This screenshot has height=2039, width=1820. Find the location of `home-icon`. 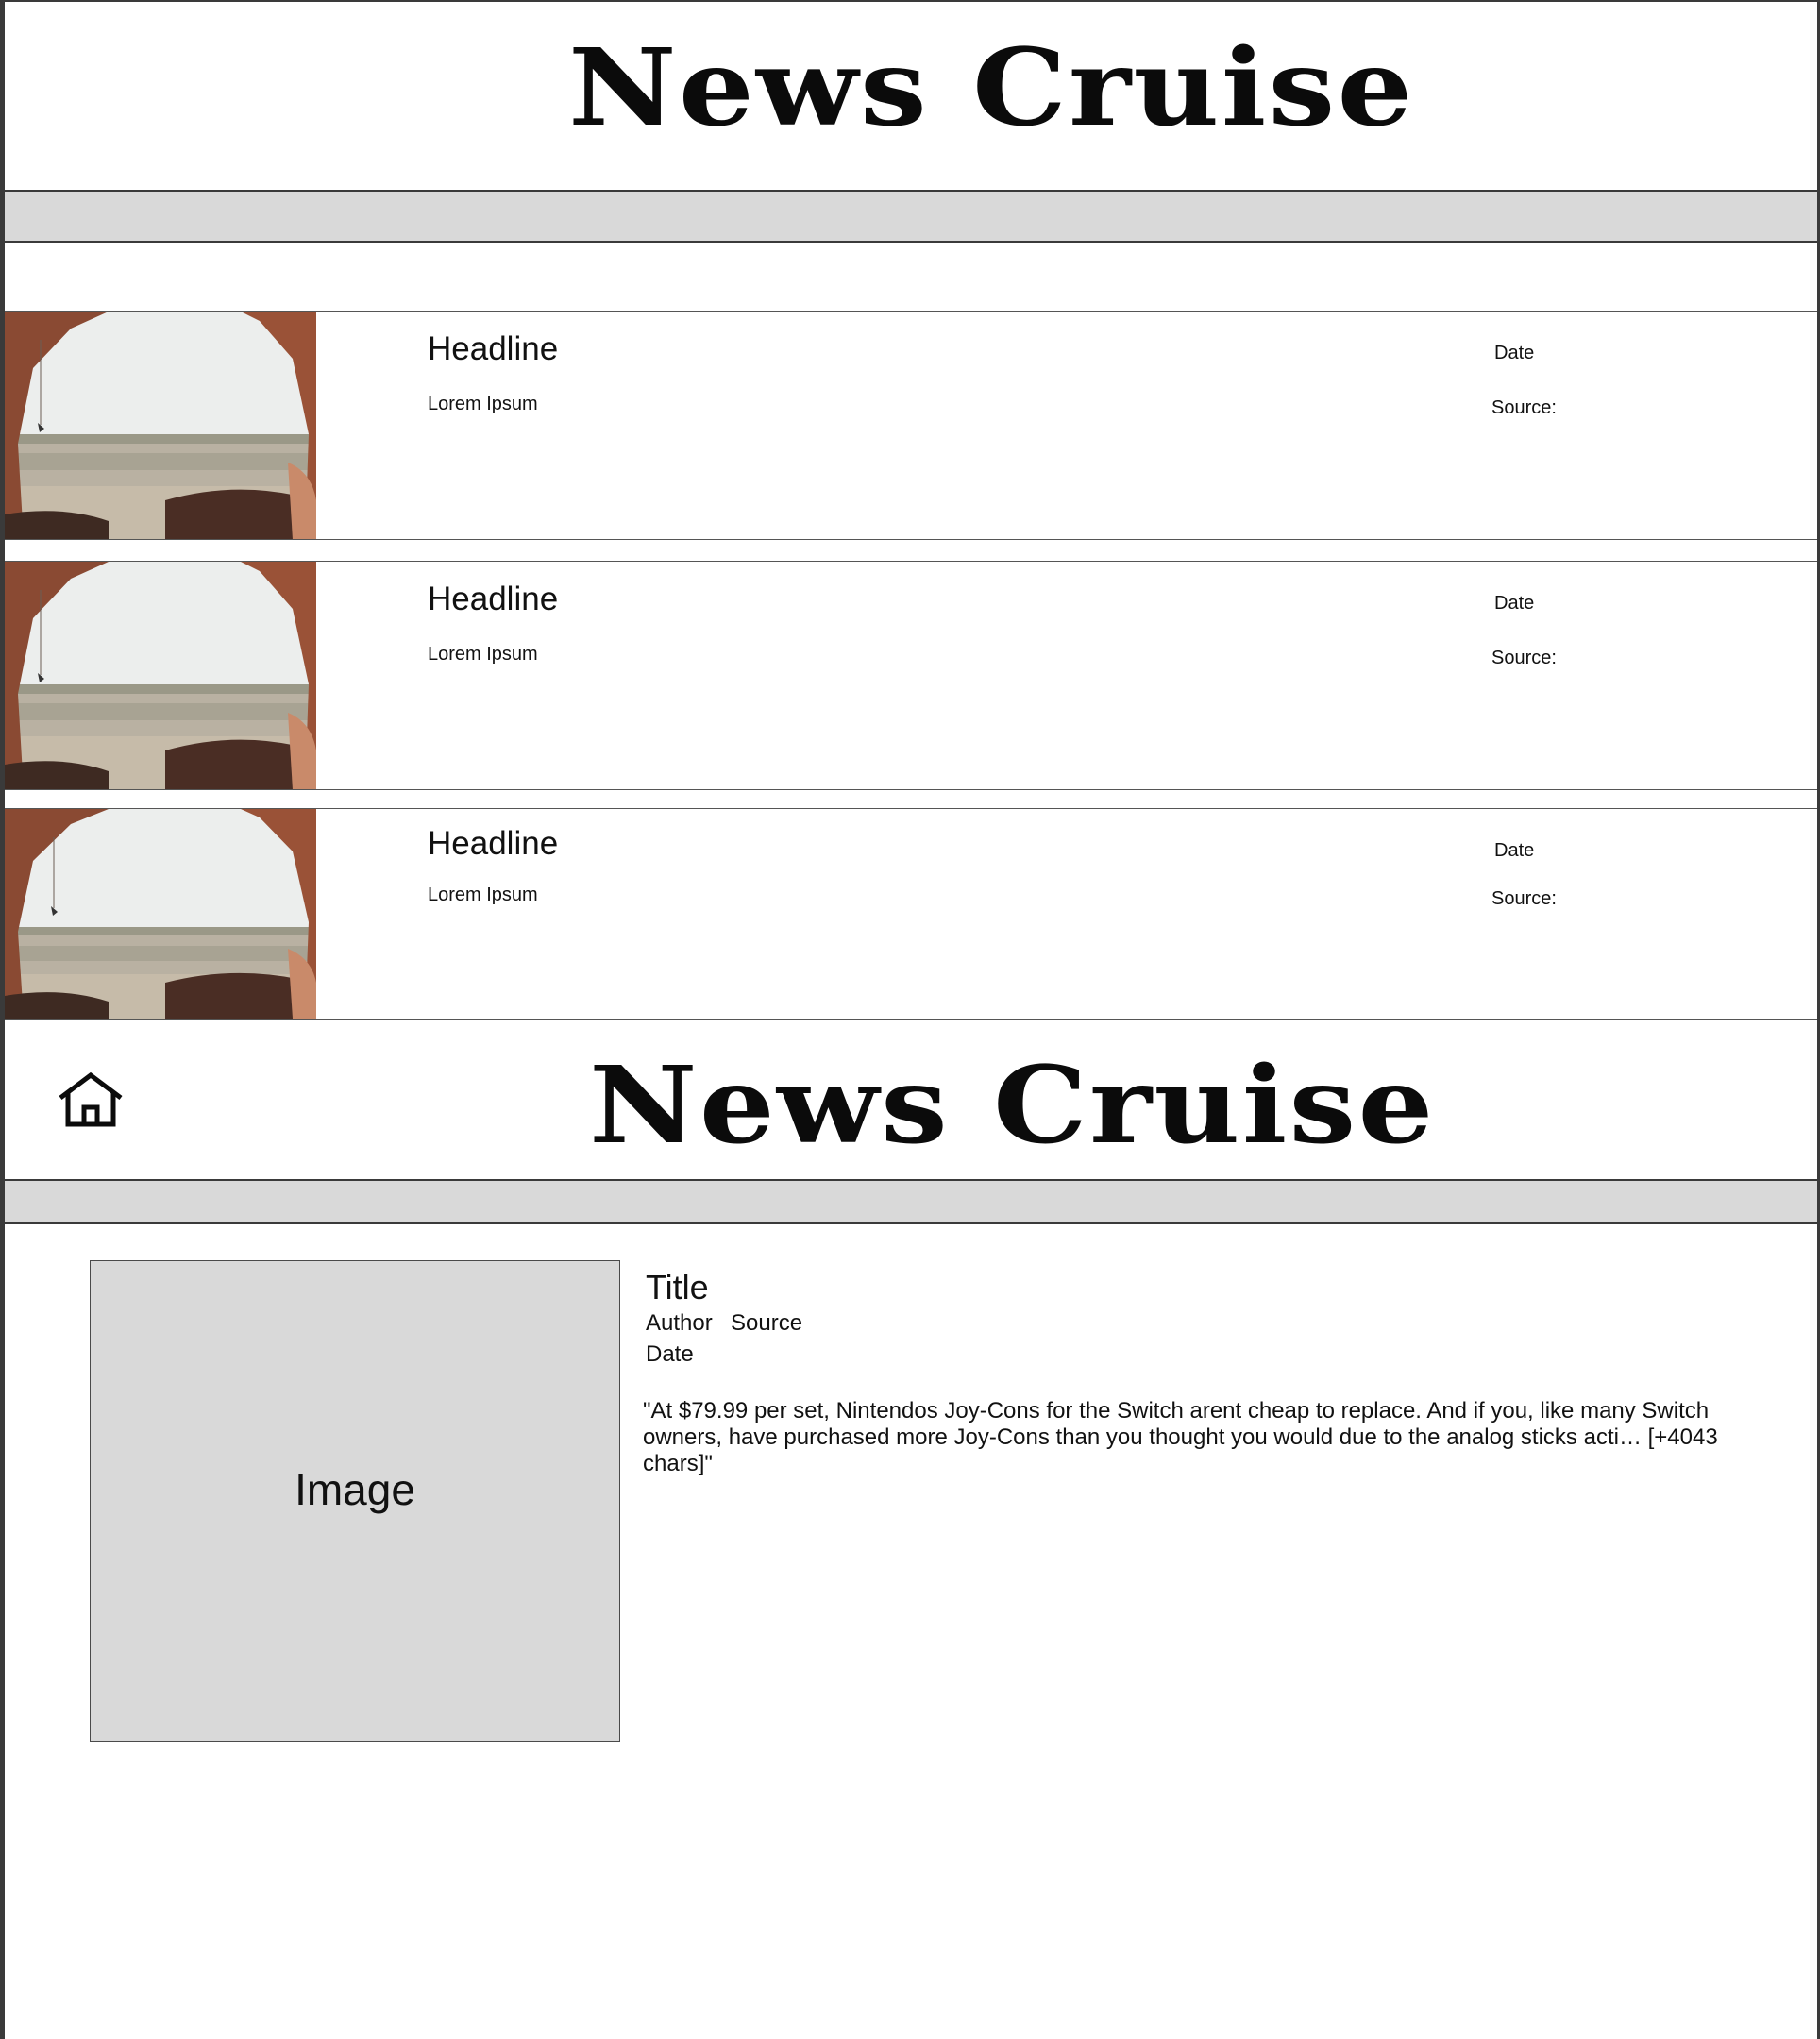

home-icon is located at coordinates (91, 1100).